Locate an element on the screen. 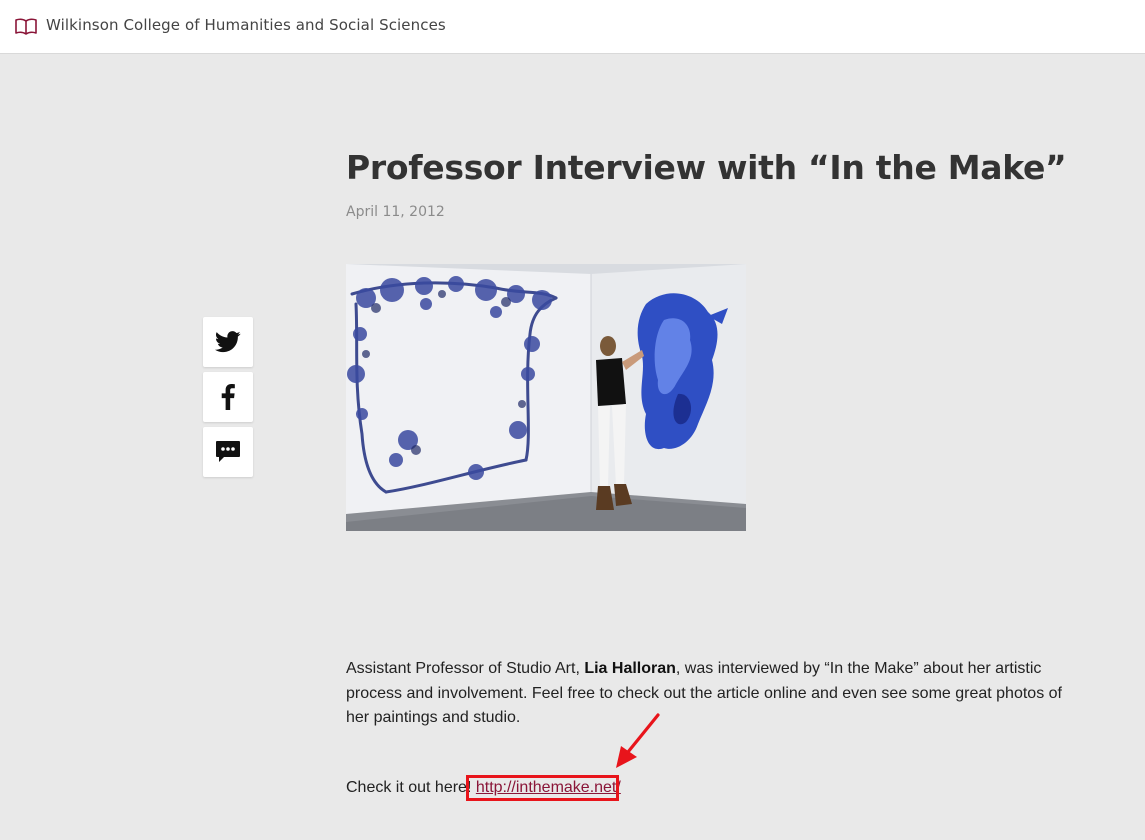 The width and height of the screenshot is (1145, 840). facebook-icon is located at coordinates (228, 397).